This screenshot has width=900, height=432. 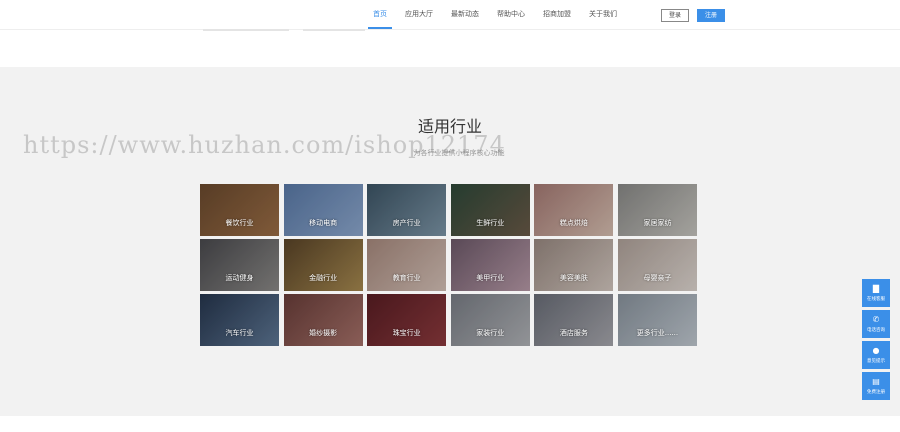 What do you see at coordinates (406, 278) in the screenshot?
I see `industry-tile-label: 教育行业` at bounding box center [406, 278].